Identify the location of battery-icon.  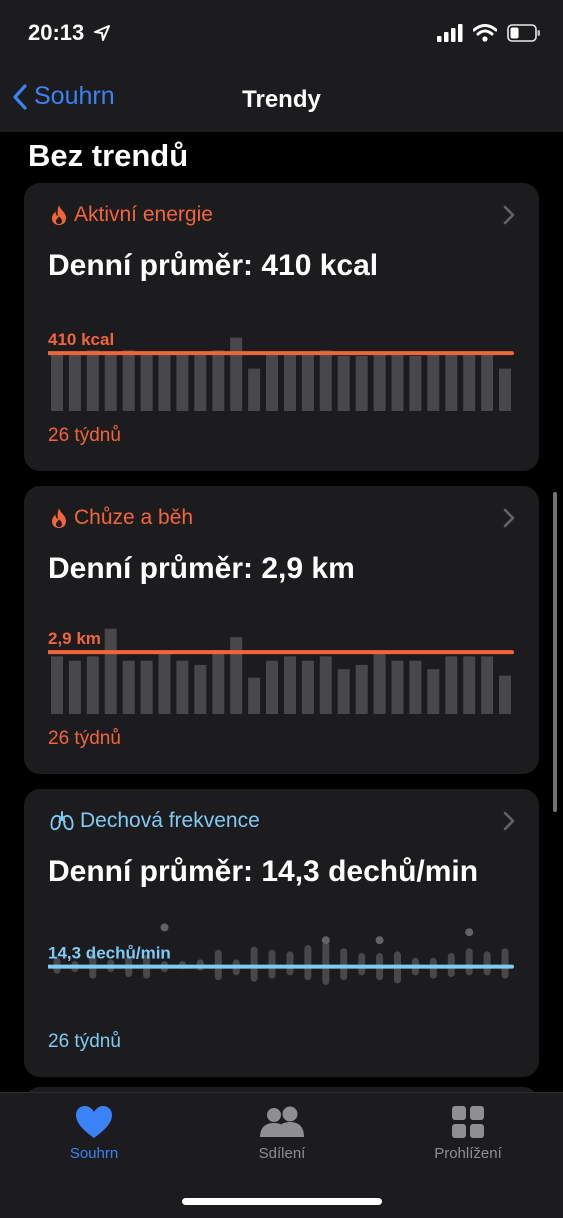
(523, 33).